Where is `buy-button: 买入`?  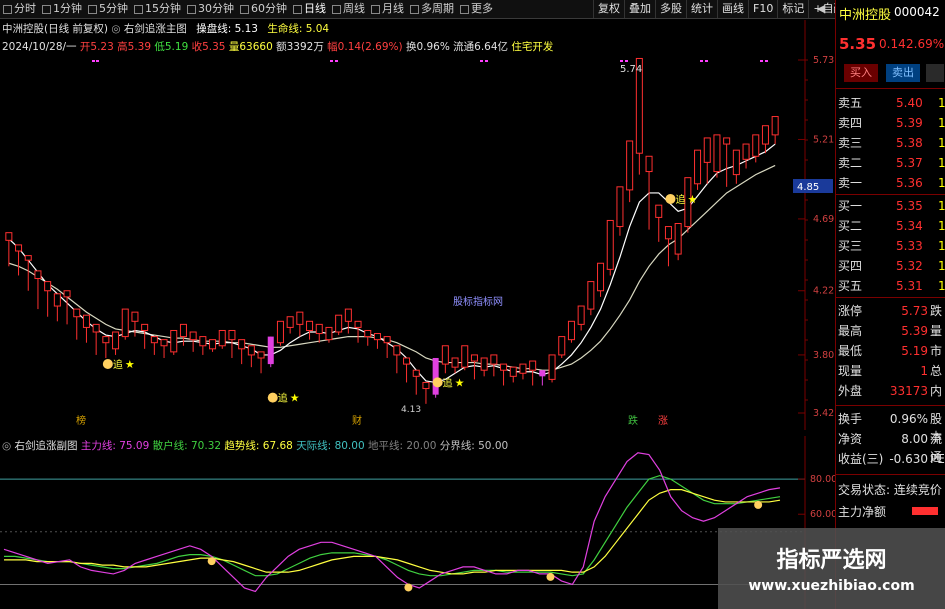
buy-button: 买入 is located at coordinates (861, 73).